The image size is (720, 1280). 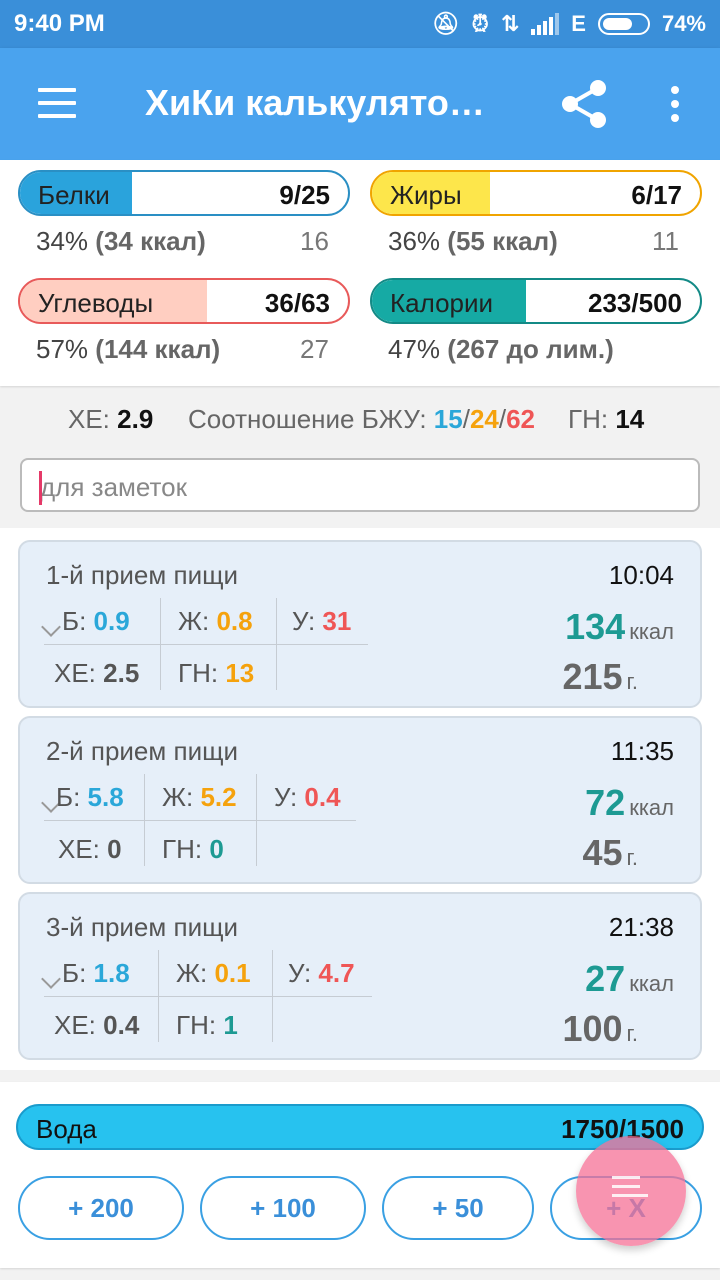 I want to click on xe-amount: 0.4, so click(x=121, y=1025).